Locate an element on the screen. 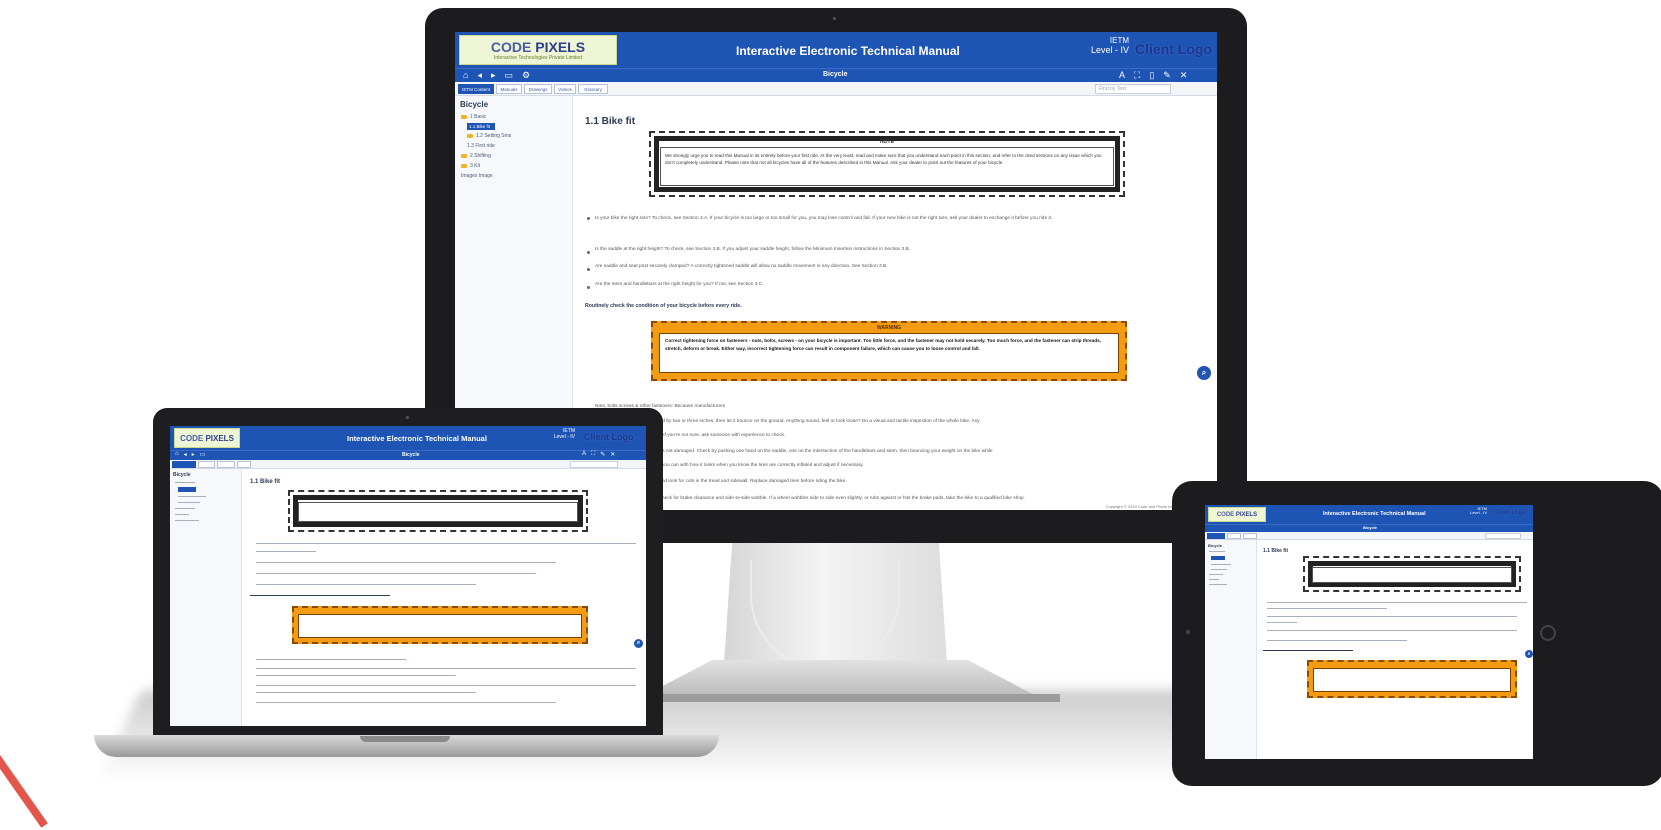 The image size is (1661, 830). bookmark-icon: ▯ is located at coordinates (1151, 75).